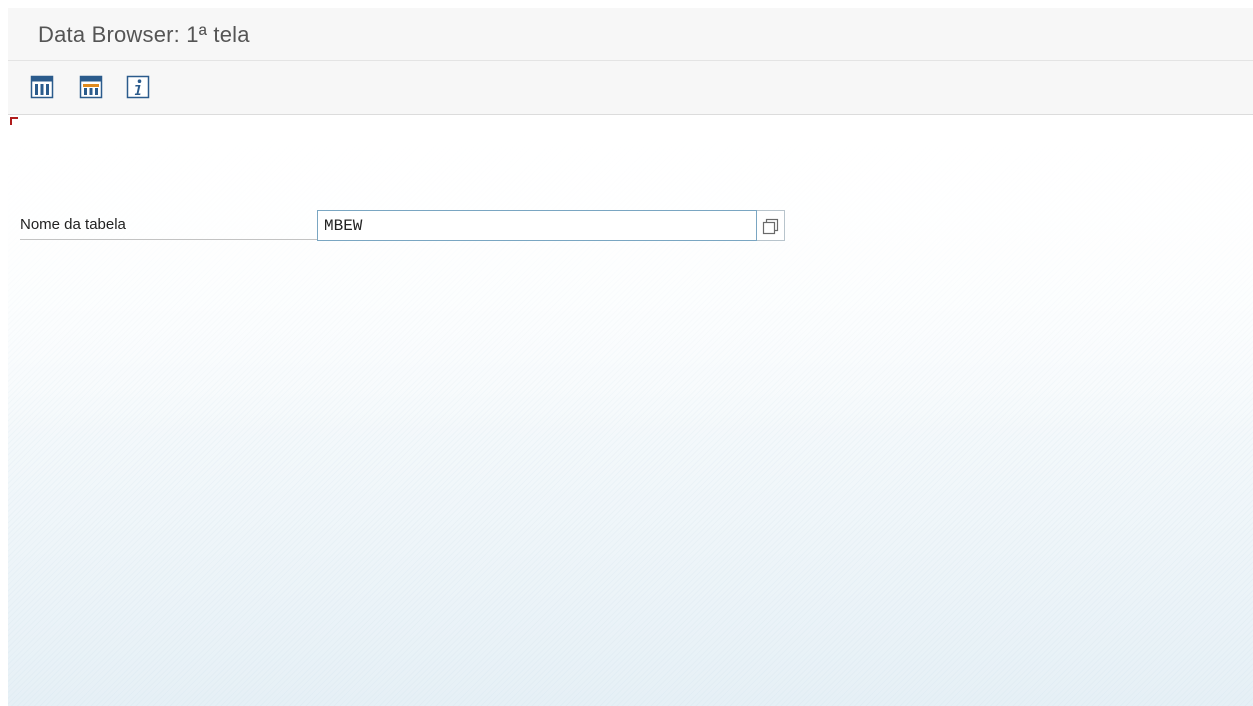 This screenshot has height=706, width=1253. What do you see at coordinates (630, 88) in the screenshot?
I see `application-toolbar` at bounding box center [630, 88].